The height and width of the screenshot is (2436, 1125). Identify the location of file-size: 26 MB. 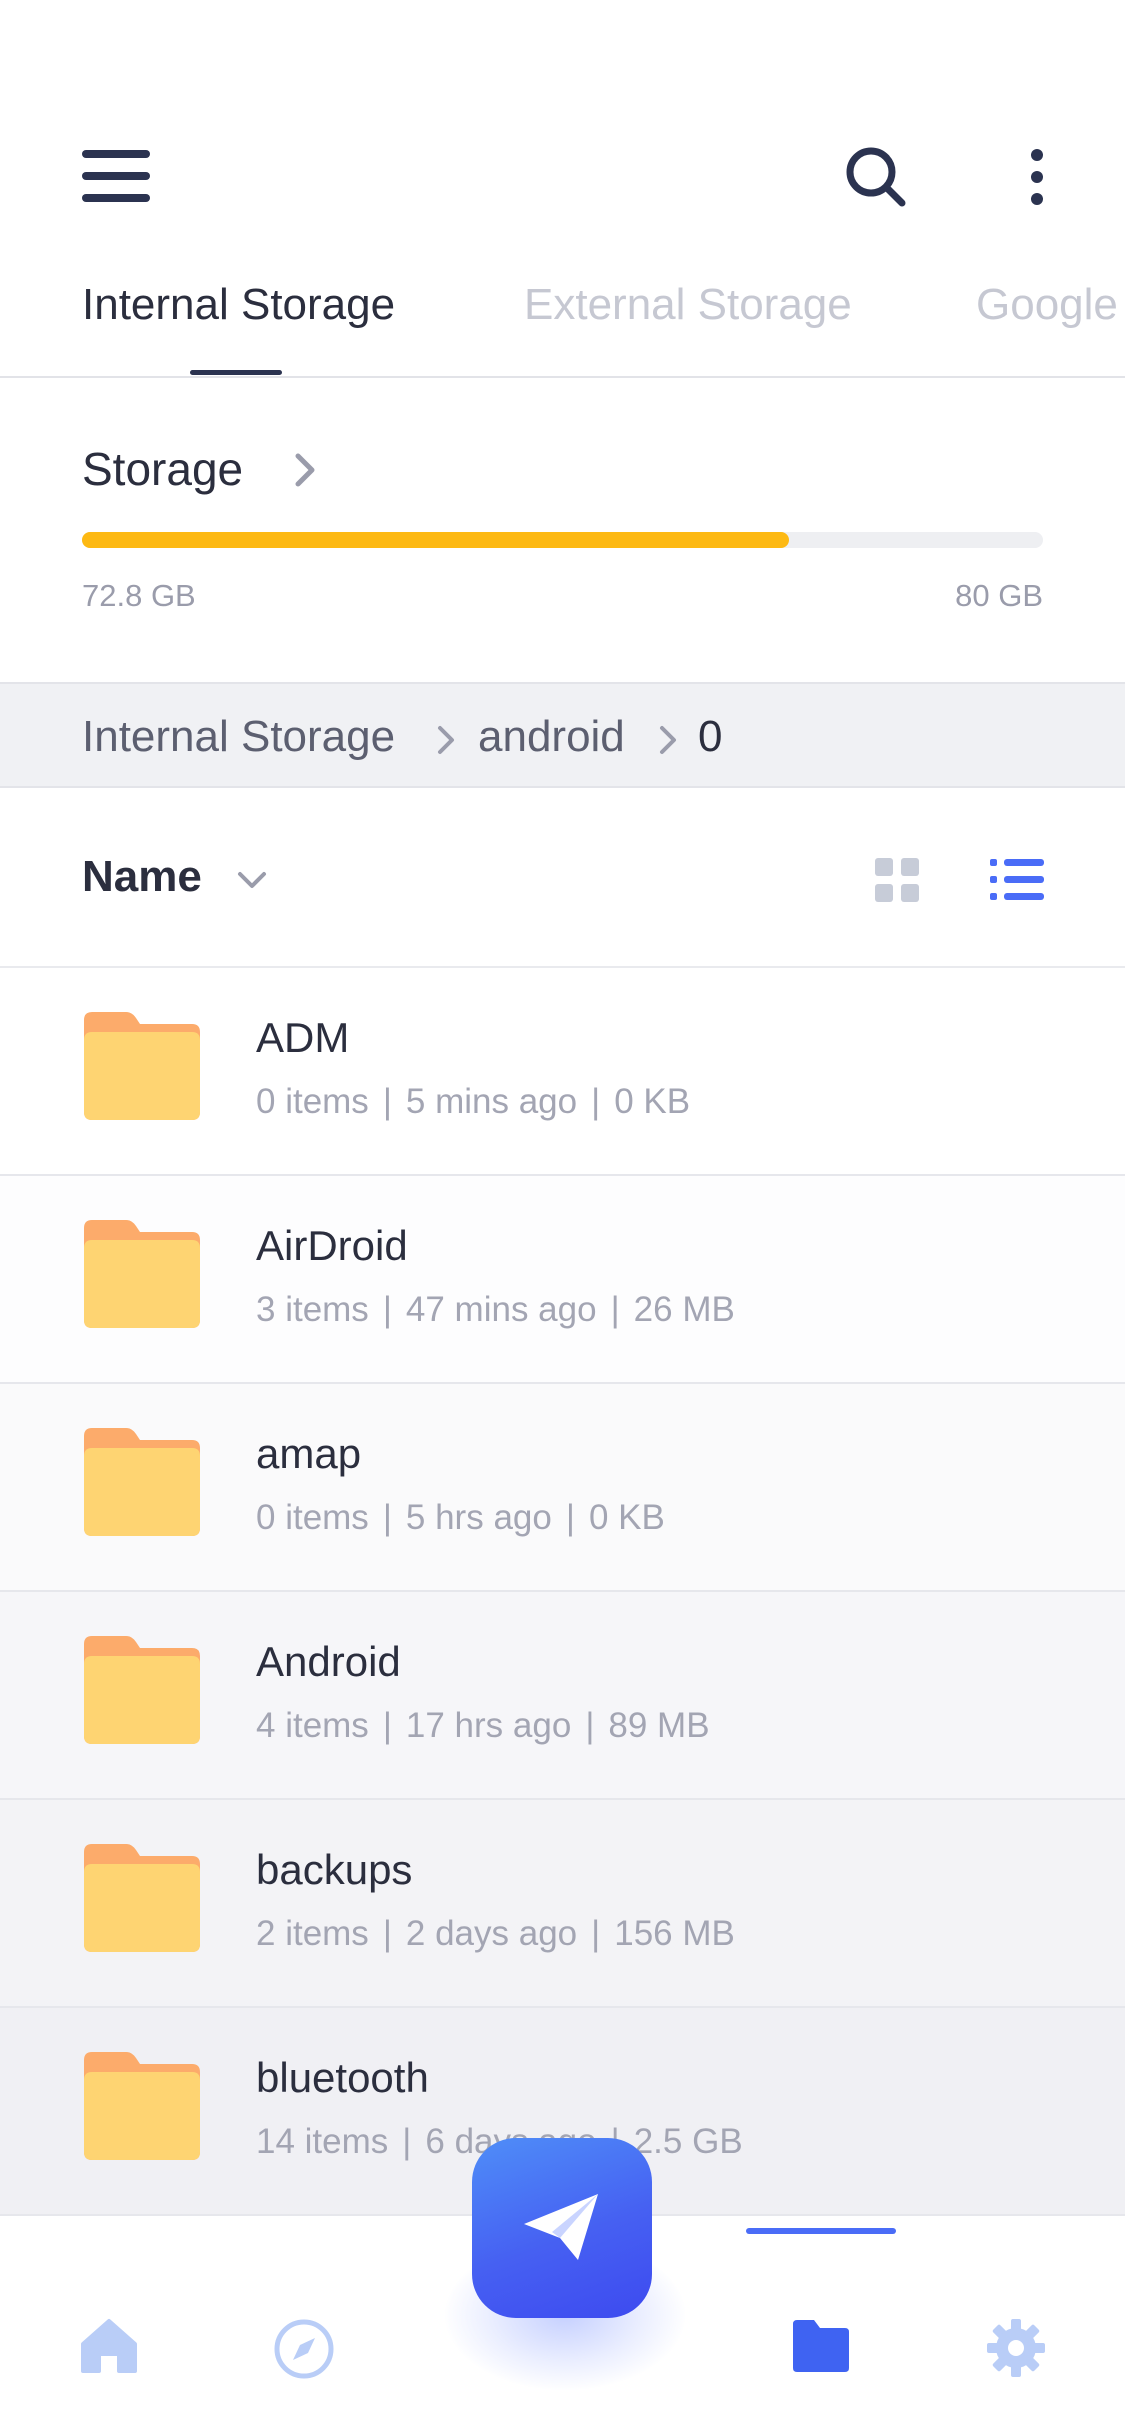
(684, 1309).